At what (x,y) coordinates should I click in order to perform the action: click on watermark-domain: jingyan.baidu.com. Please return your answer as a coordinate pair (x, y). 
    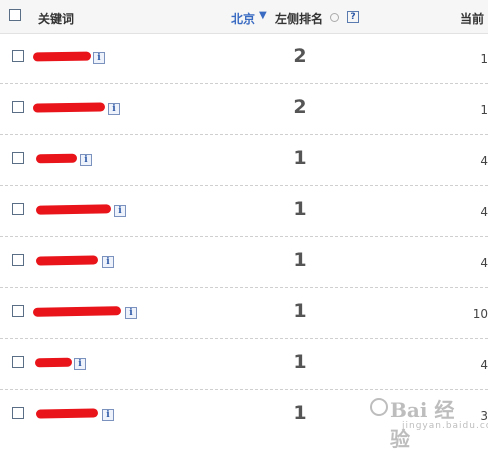
    Looking at the image, I should click on (445, 426).